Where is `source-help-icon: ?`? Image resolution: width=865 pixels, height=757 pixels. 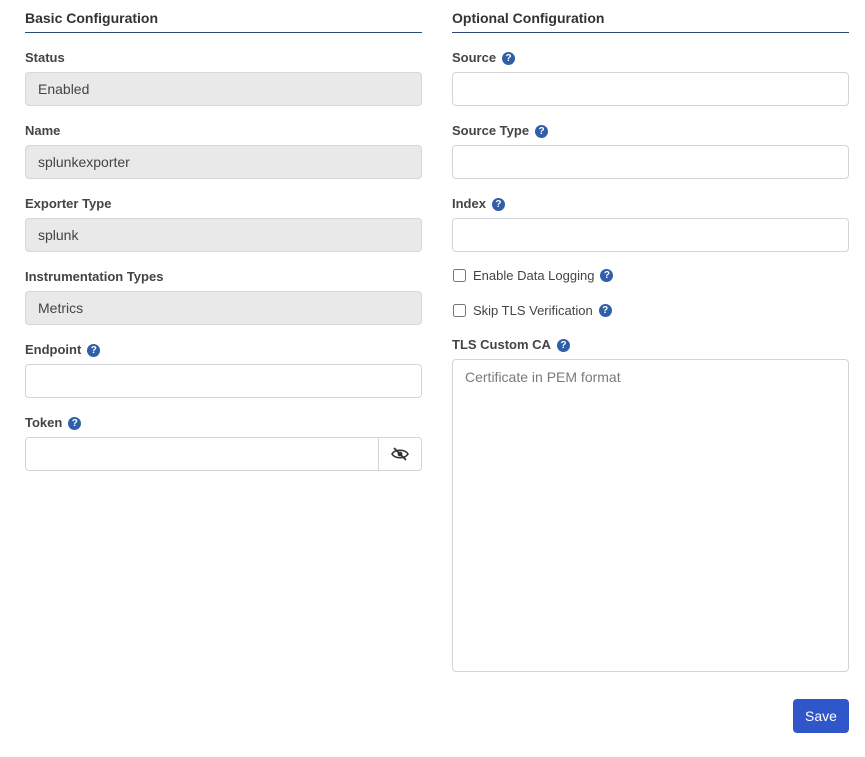 source-help-icon: ? is located at coordinates (509, 58).